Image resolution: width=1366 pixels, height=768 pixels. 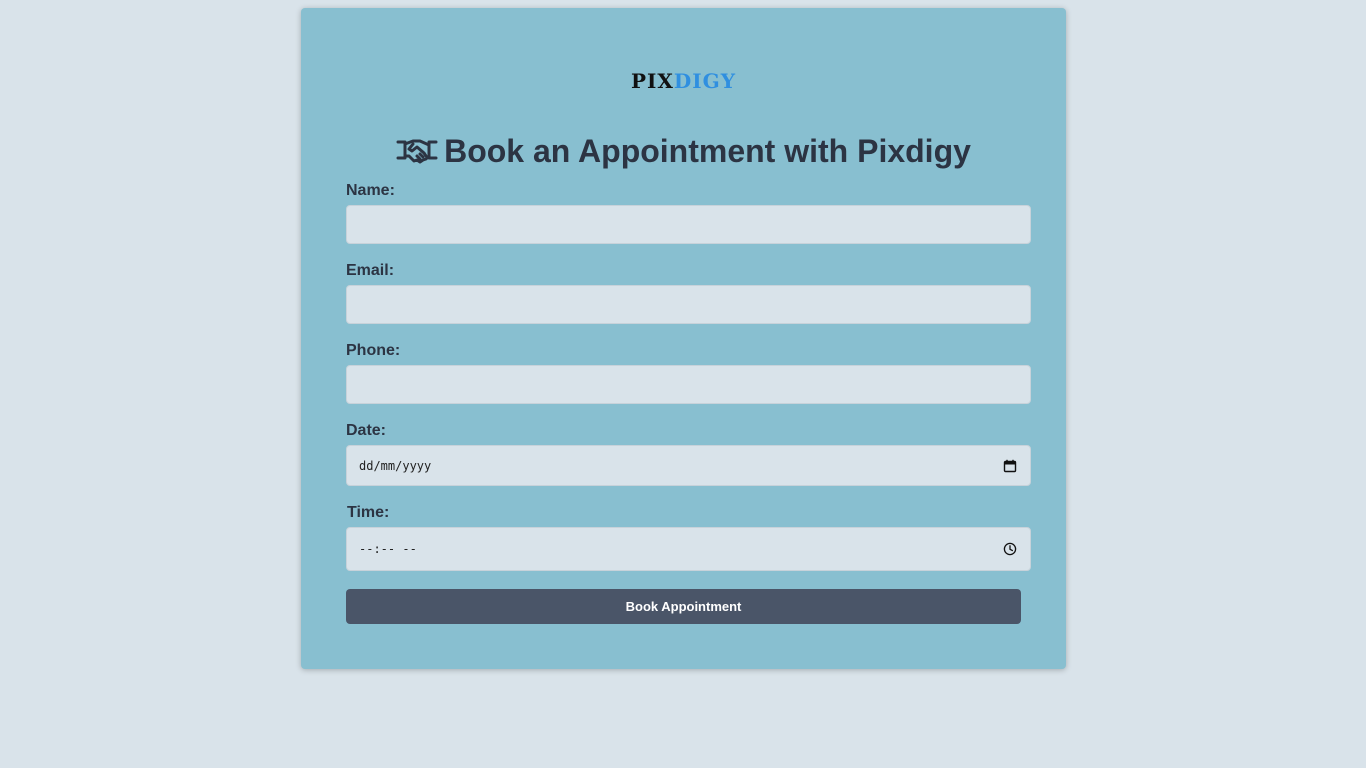 What do you see at coordinates (366, 430) in the screenshot?
I see `date-label: Date:` at bounding box center [366, 430].